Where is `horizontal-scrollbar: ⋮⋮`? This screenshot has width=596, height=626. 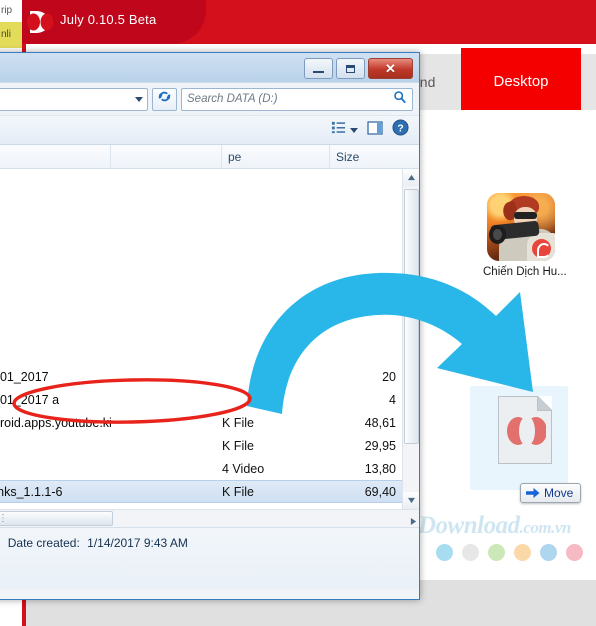 horizontal-scrollbar: ⋮⋮ is located at coordinates (209, 518).